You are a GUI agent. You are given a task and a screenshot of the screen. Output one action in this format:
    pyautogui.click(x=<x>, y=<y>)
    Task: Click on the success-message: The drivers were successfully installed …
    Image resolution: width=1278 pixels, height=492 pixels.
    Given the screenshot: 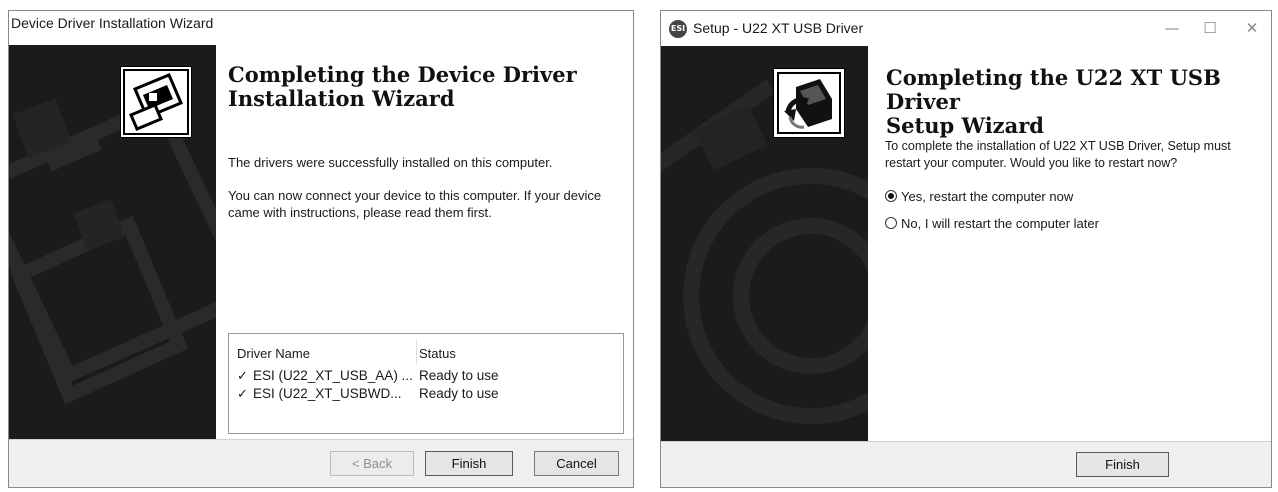 What is the action you would take?
    pyautogui.click(x=390, y=162)
    